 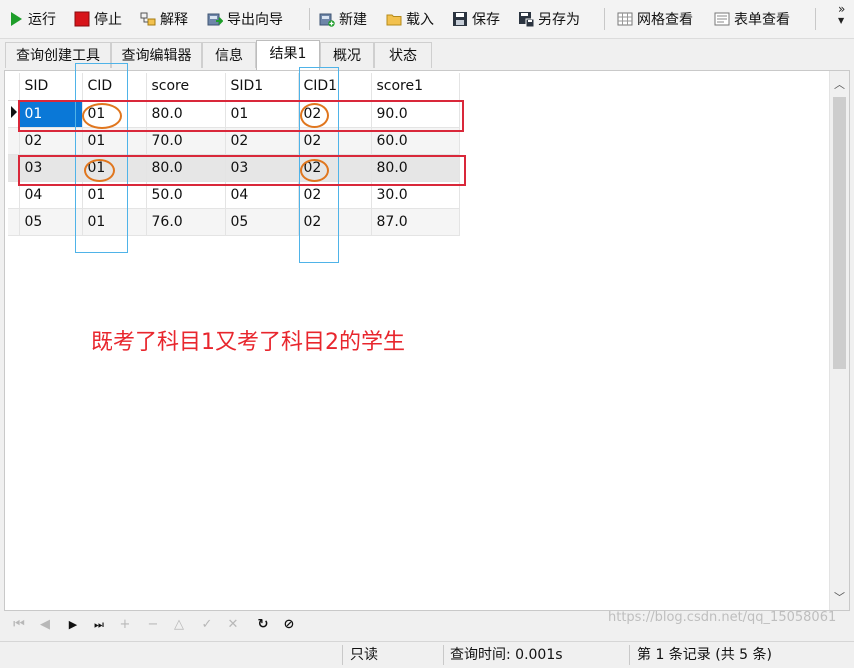 I want to click on toolbar-overflow-button: » ▼, so click(x=842, y=14).